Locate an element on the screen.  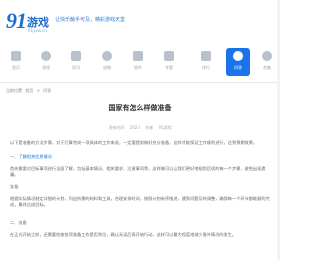
nav-item-game: 游戏 is located at coordinates (46, 62).